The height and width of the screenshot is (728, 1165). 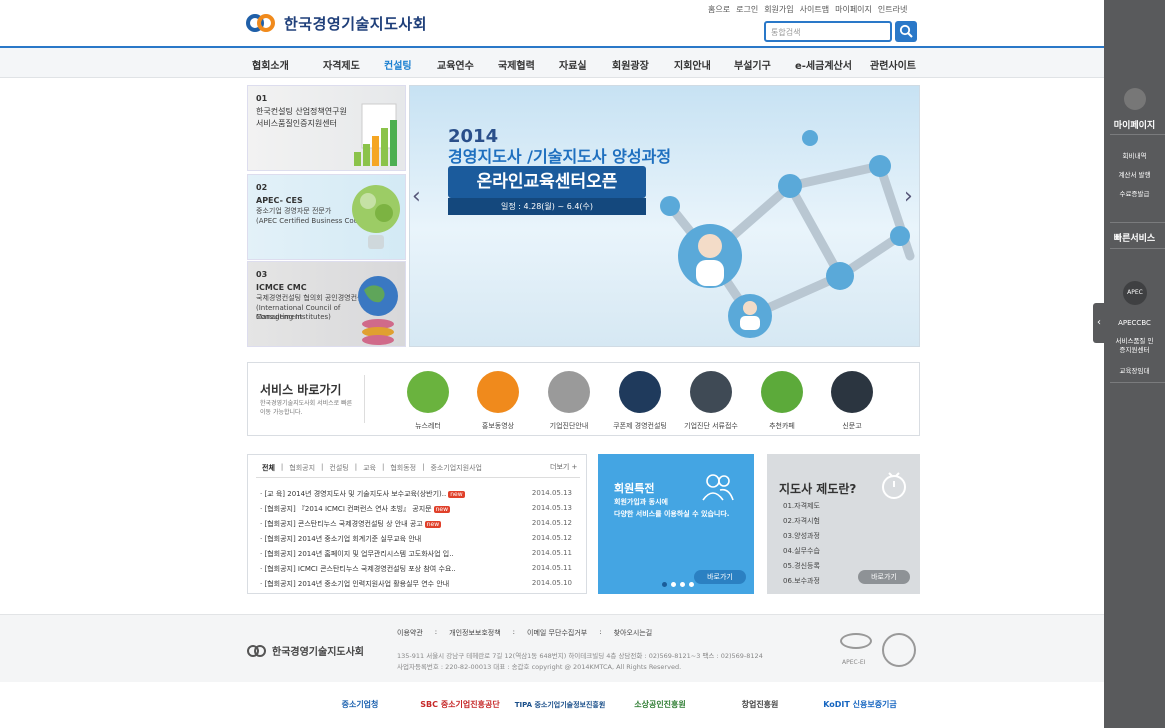 I want to click on list-item: 04.실무수습, so click(x=801, y=551).